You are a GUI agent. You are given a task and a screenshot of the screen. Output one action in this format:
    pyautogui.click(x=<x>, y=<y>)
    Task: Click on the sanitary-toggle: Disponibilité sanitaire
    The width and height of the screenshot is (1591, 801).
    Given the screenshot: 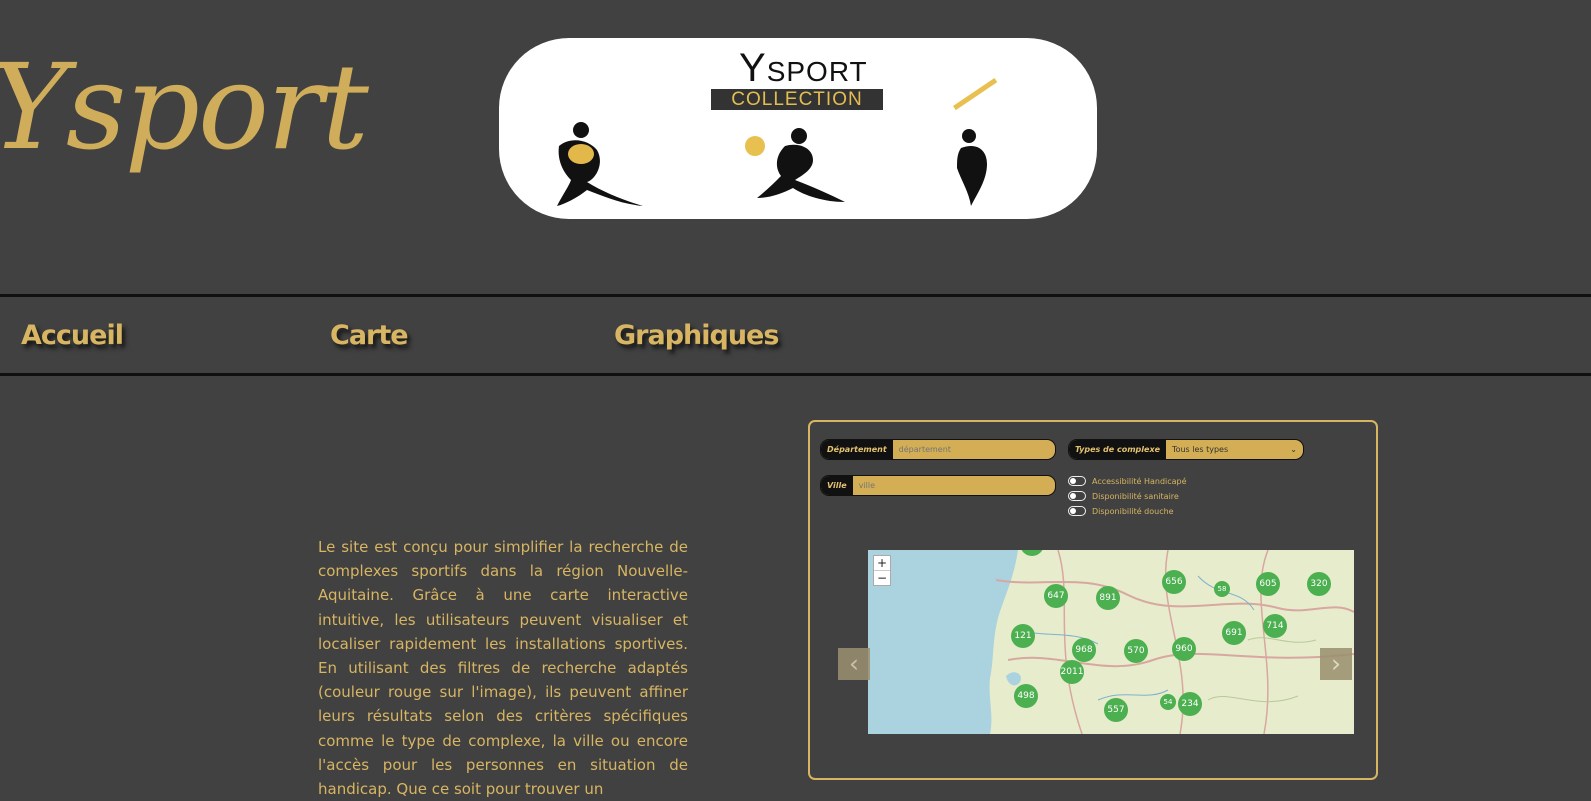 What is the action you would take?
    pyautogui.click(x=1123, y=496)
    